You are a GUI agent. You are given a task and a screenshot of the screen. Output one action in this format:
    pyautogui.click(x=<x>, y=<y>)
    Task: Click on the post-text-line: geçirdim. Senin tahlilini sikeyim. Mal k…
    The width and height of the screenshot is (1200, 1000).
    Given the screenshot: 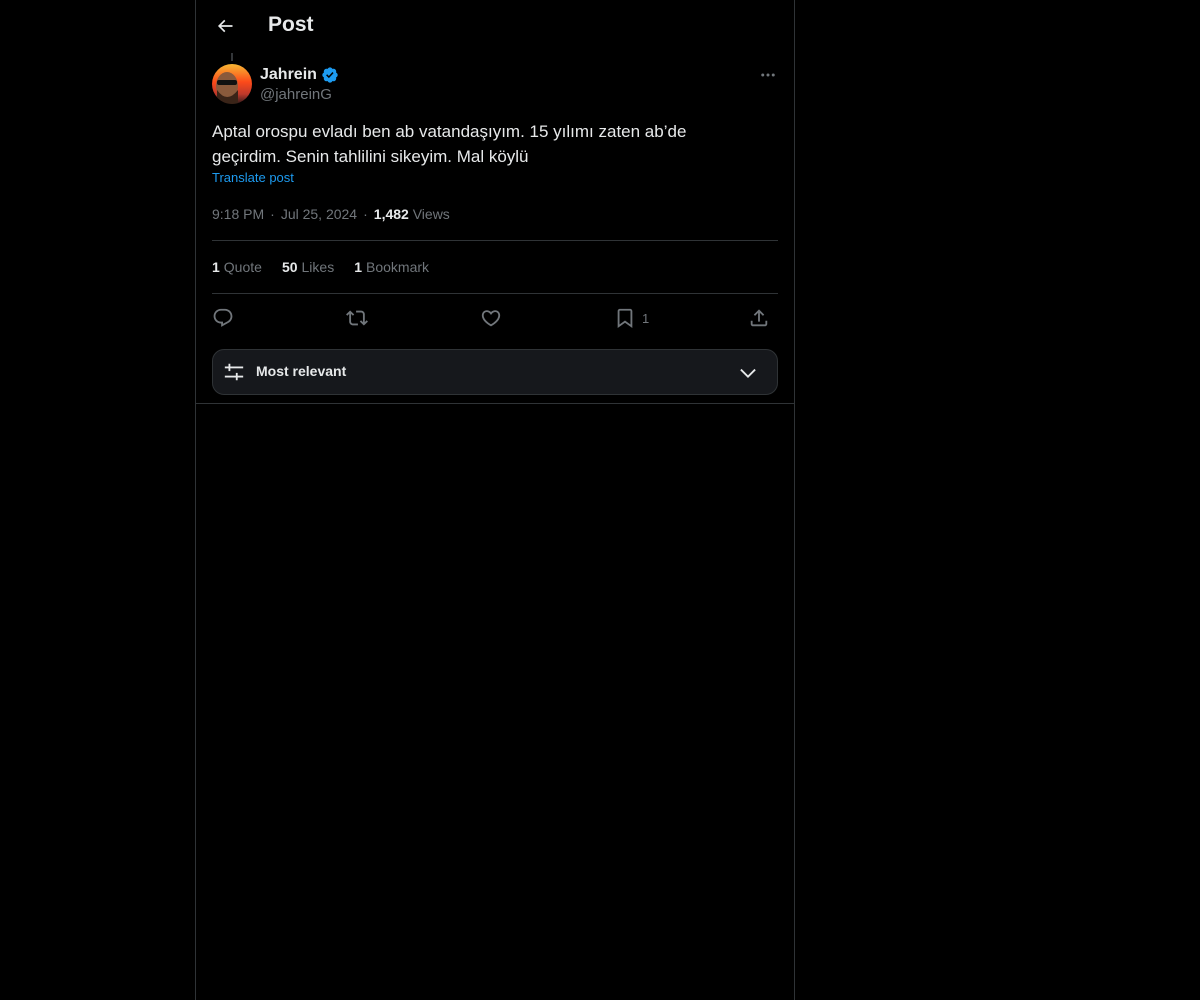 What is the action you would take?
    pyautogui.click(x=370, y=156)
    